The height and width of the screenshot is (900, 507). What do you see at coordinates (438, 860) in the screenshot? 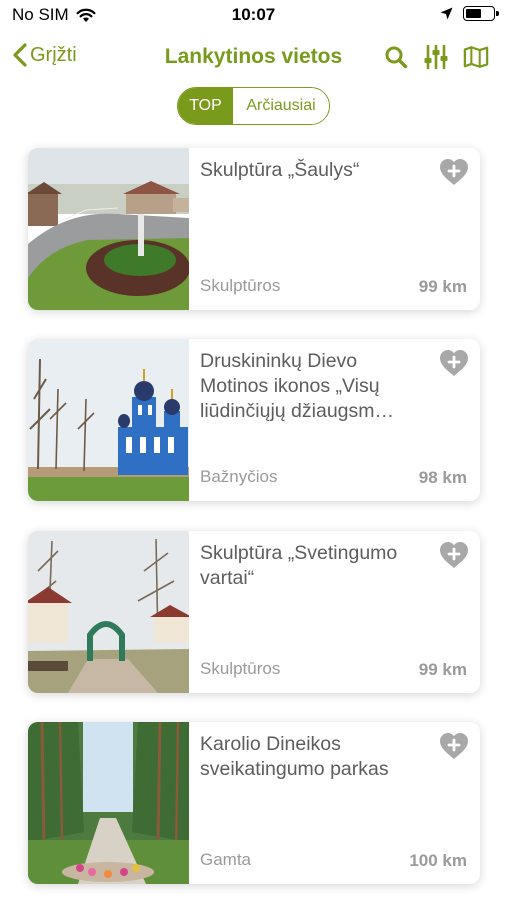
I see `place-distance: 100 km` at bounding box center [438, 860].